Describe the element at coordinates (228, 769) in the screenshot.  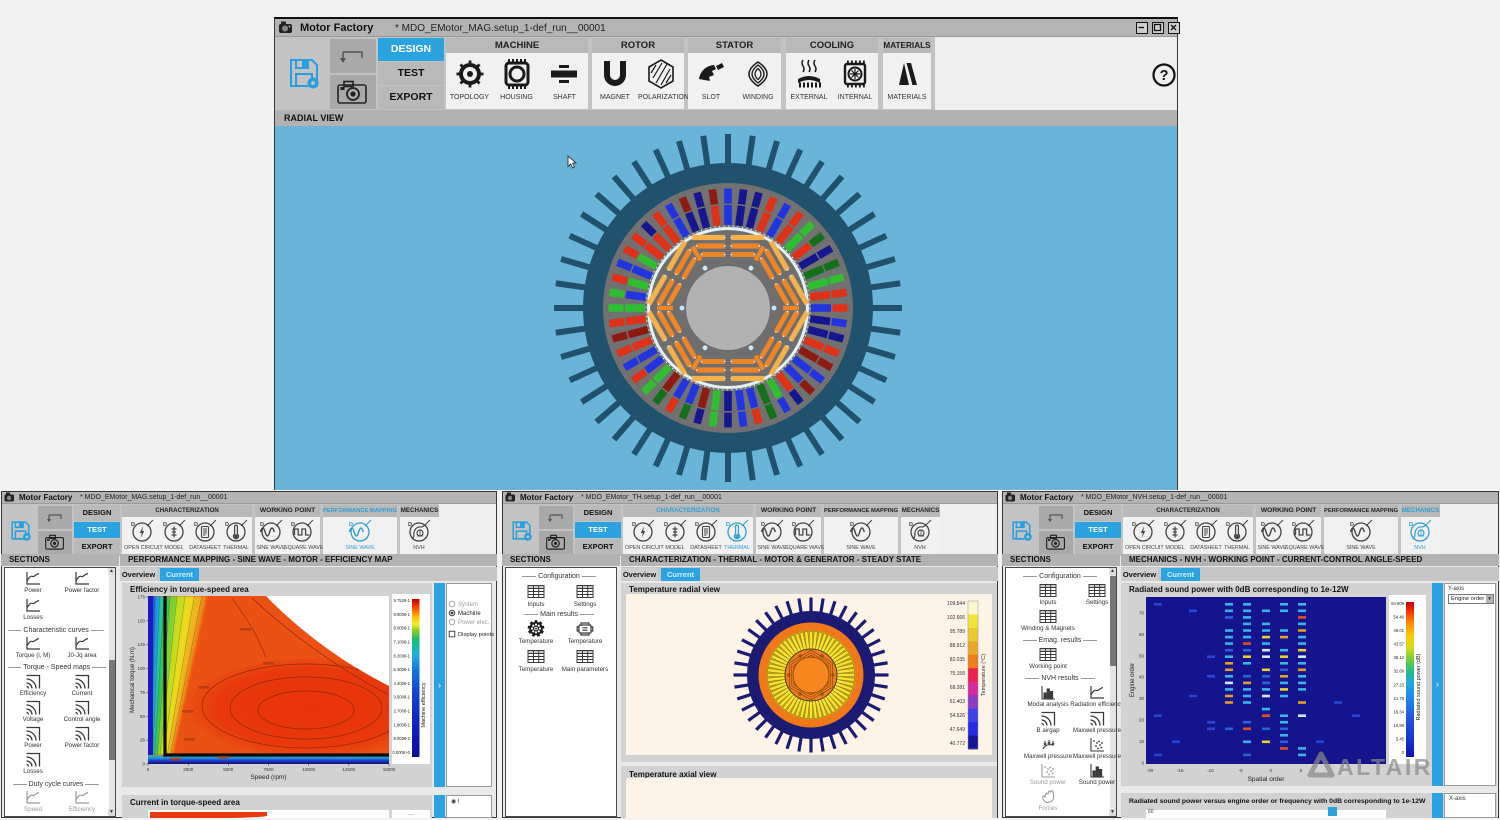
I see `svg-text: 5000` at that location.